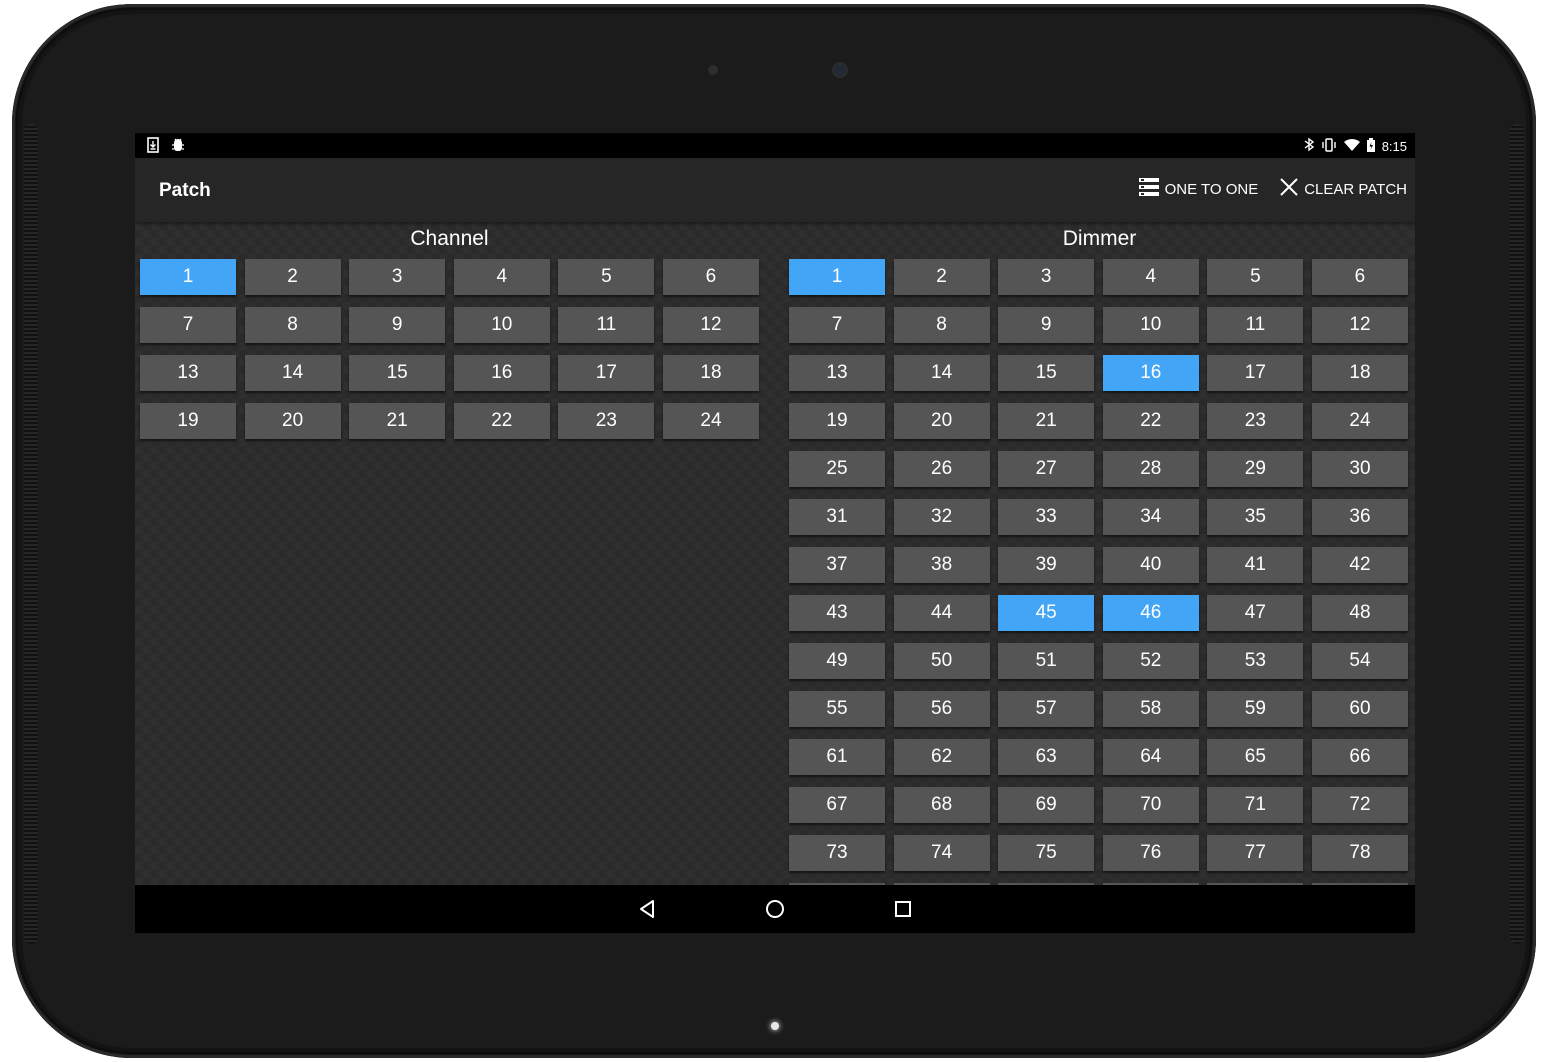 The image size is (1548, 1062). Describe the element at coordinates (1150, 565) in the screenshot. I see `dimmer-button-40: 40` at that location.